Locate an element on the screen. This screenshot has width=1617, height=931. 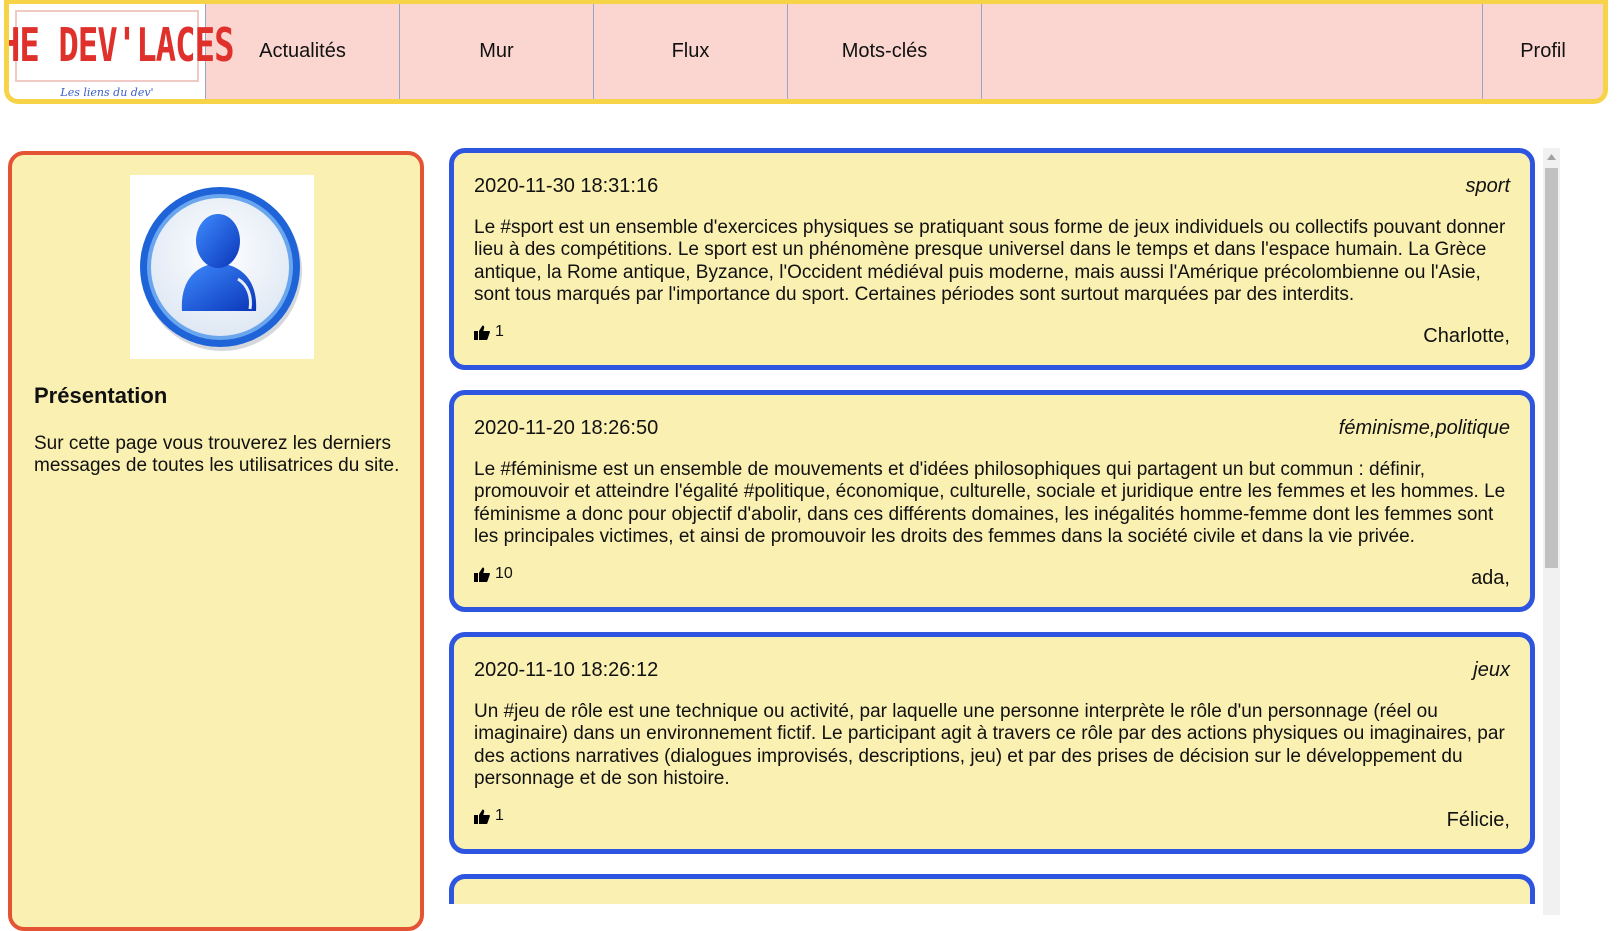
scrollbar-thumb is located at coordinates (1551, 368).